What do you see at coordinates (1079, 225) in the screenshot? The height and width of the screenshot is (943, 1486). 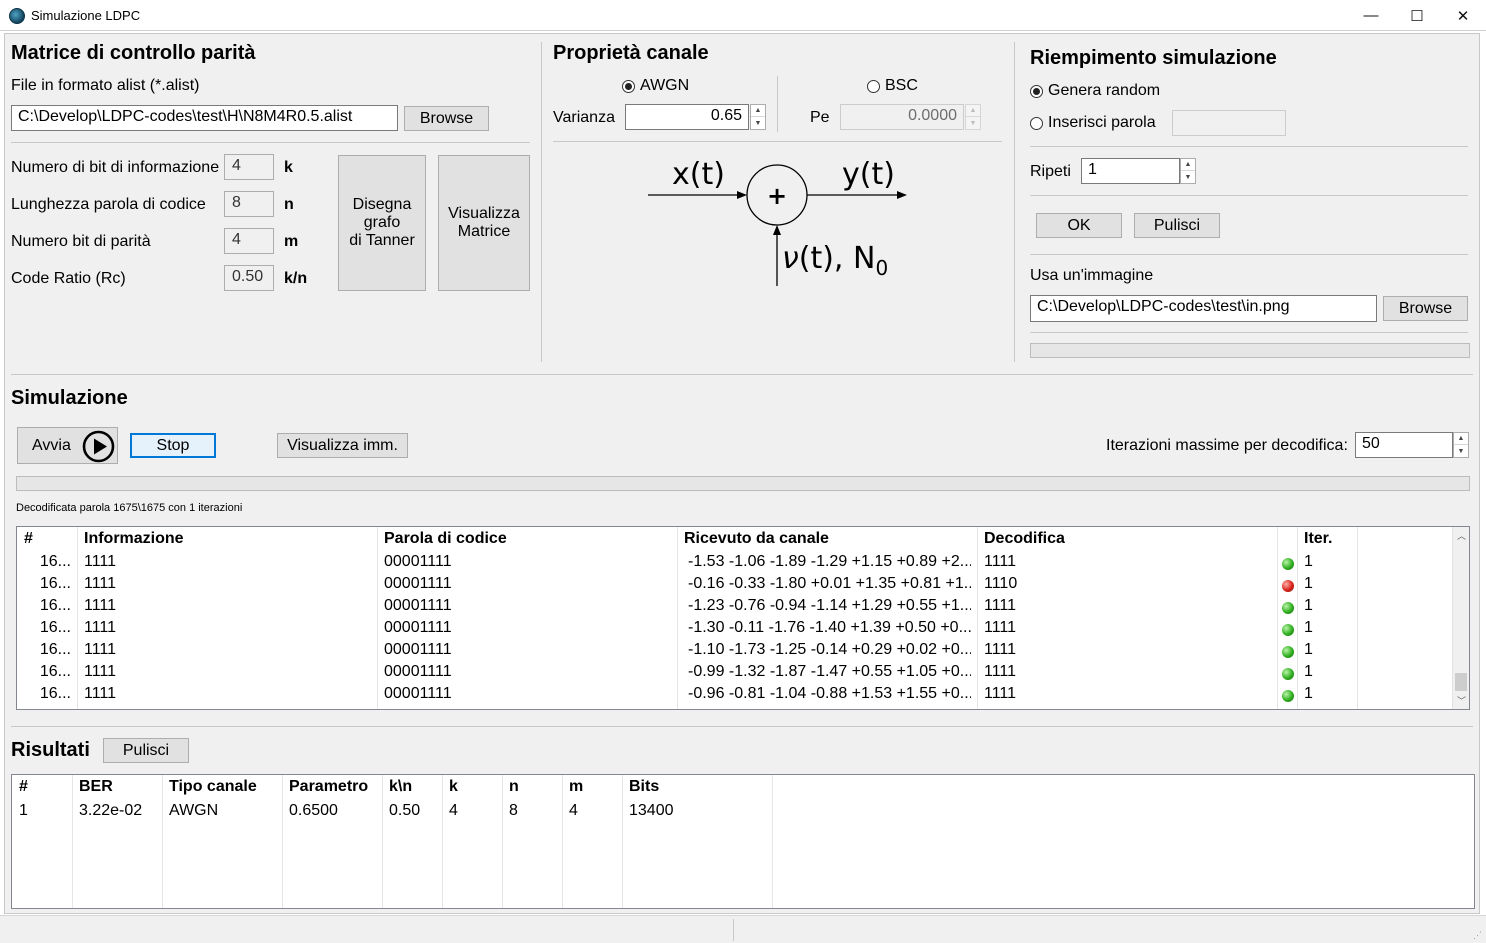 I see `ok-button: OK` at bounding box center [1079, 225].